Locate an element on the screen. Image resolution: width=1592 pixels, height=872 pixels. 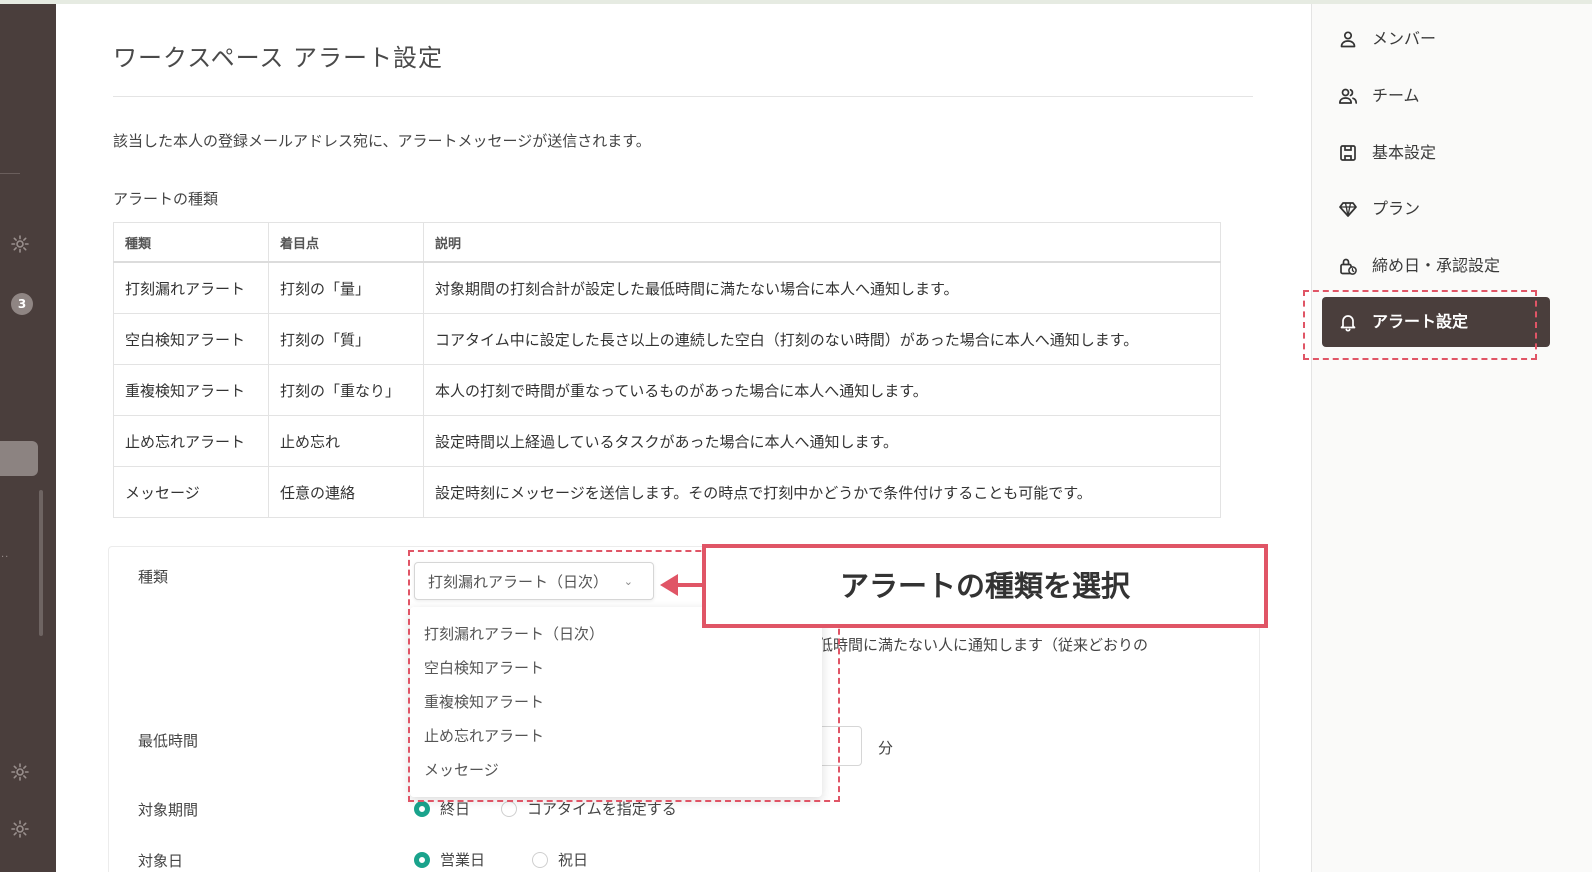
rail-active-item is located at coordinates (19, 458).